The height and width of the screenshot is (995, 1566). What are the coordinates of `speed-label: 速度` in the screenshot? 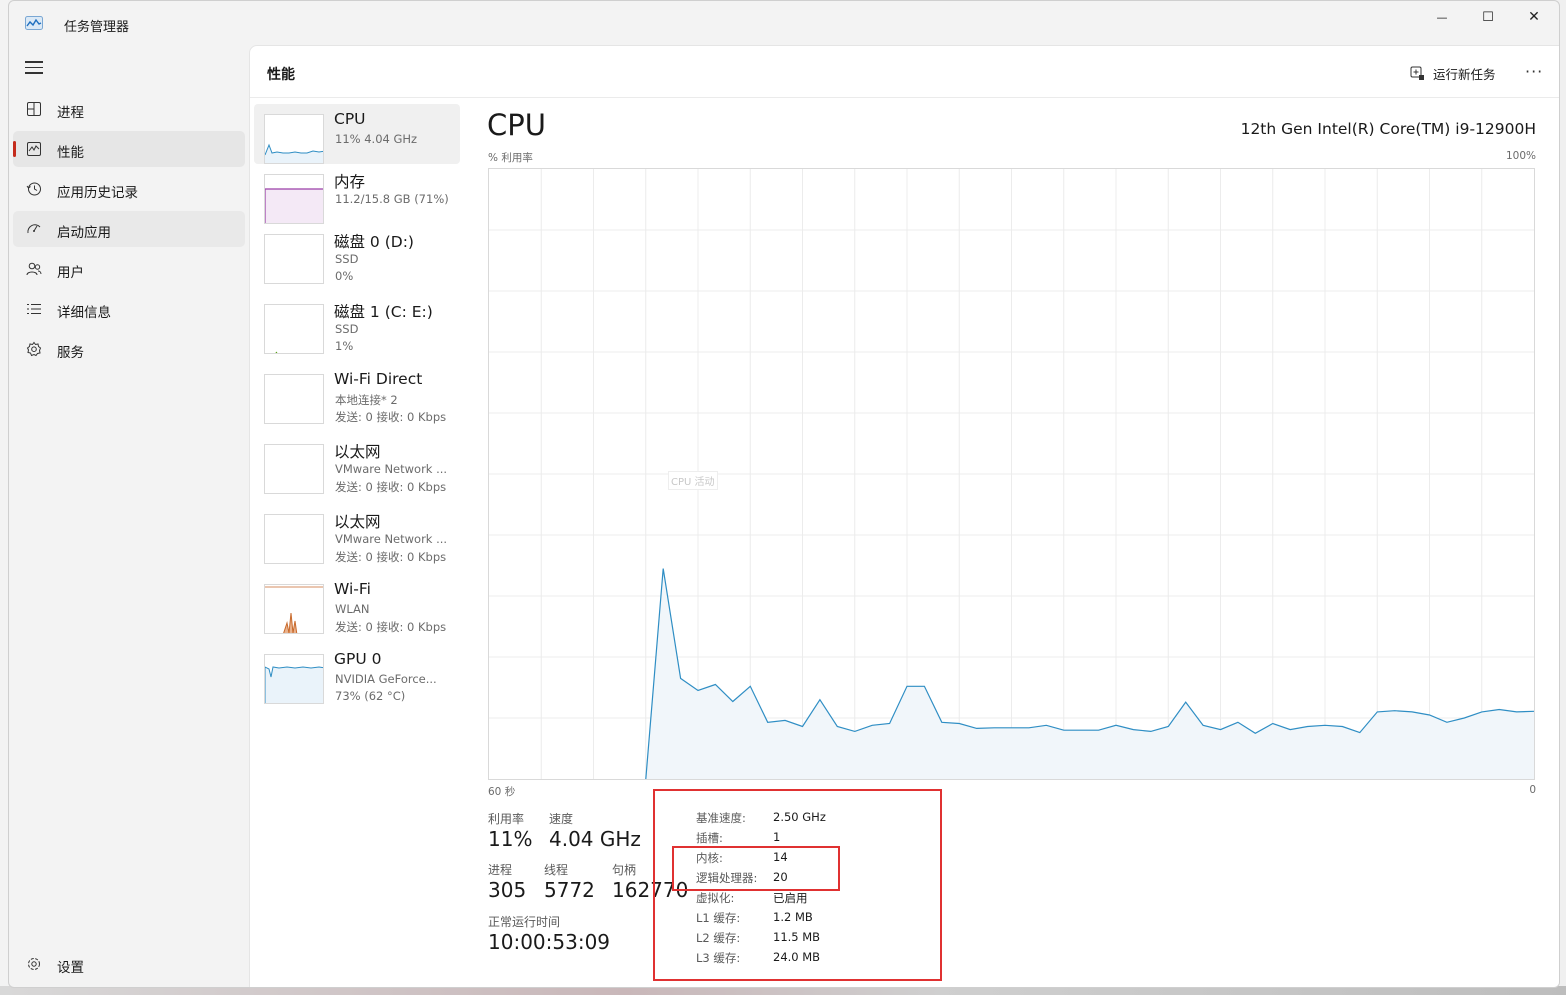 It's located at (561, 819).